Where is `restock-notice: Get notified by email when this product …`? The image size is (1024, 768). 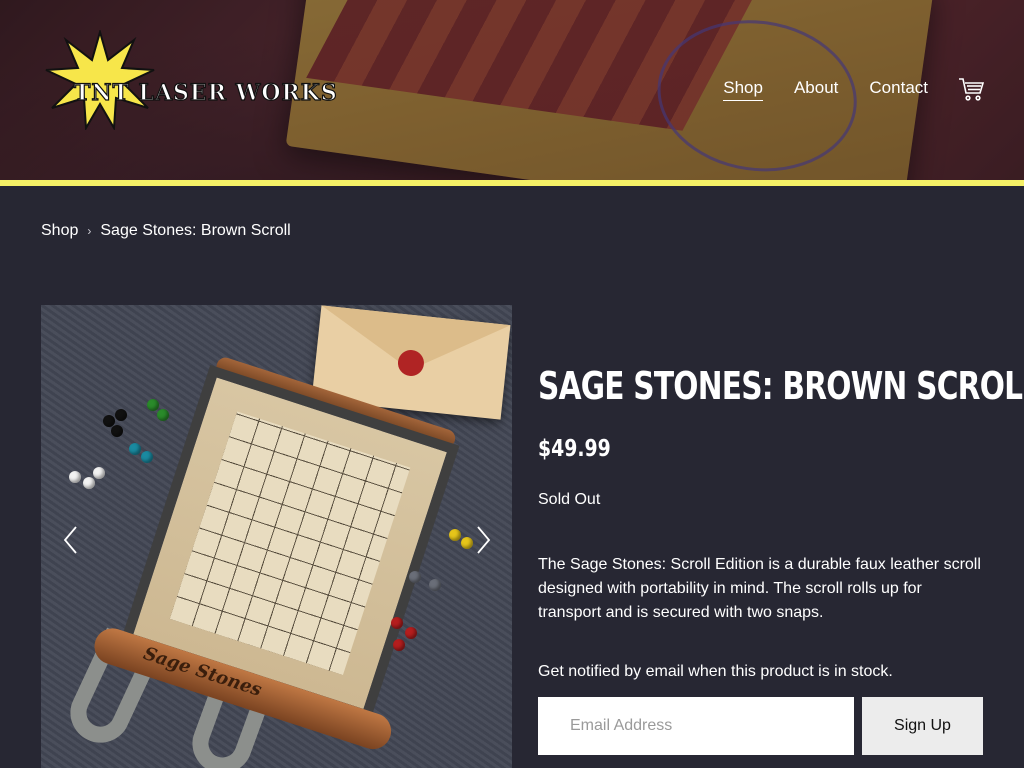 restock-notice: Get notified by email when this product … is located at coordinates (715, 671).